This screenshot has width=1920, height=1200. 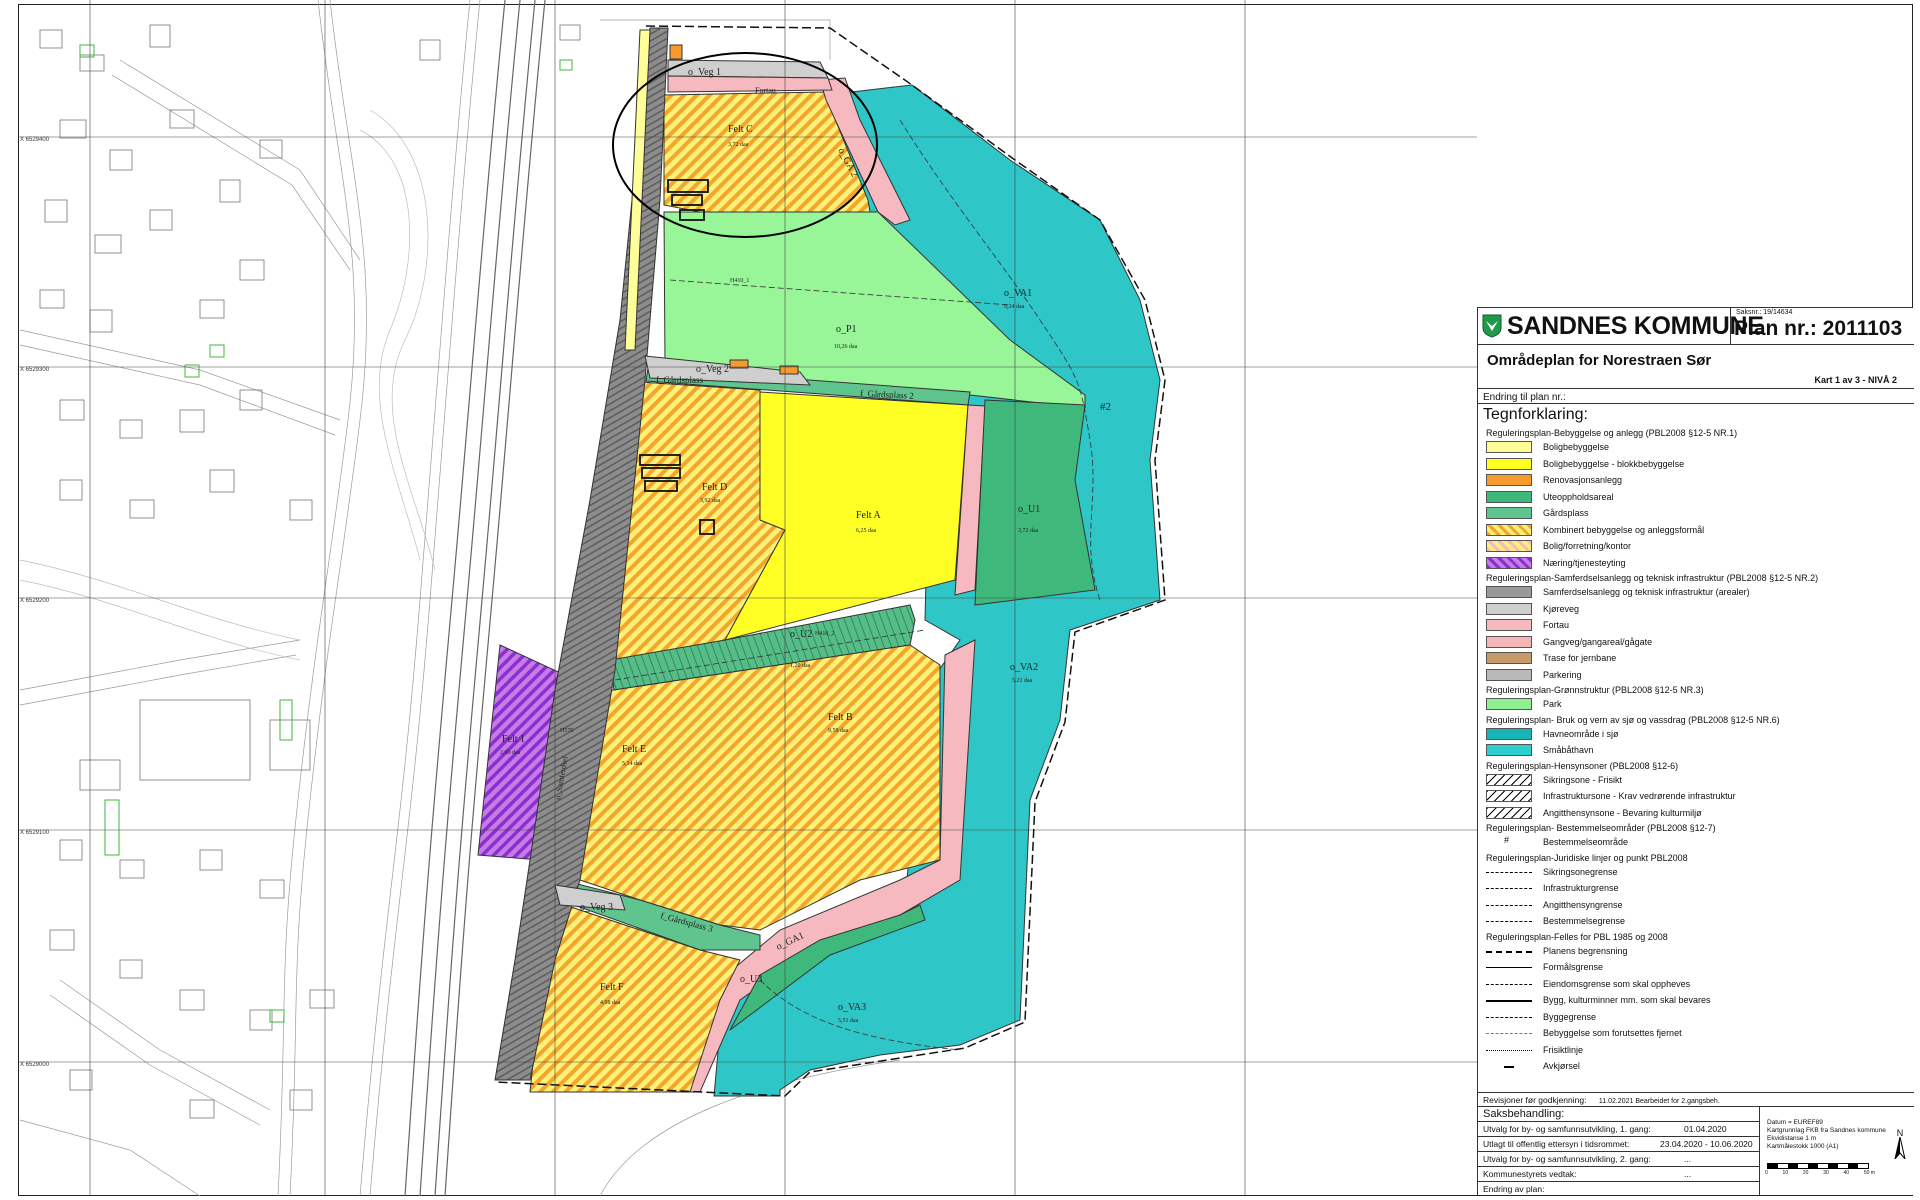 I want to click on case-row: Endring av plan:, so click(x=1514, y=1189).